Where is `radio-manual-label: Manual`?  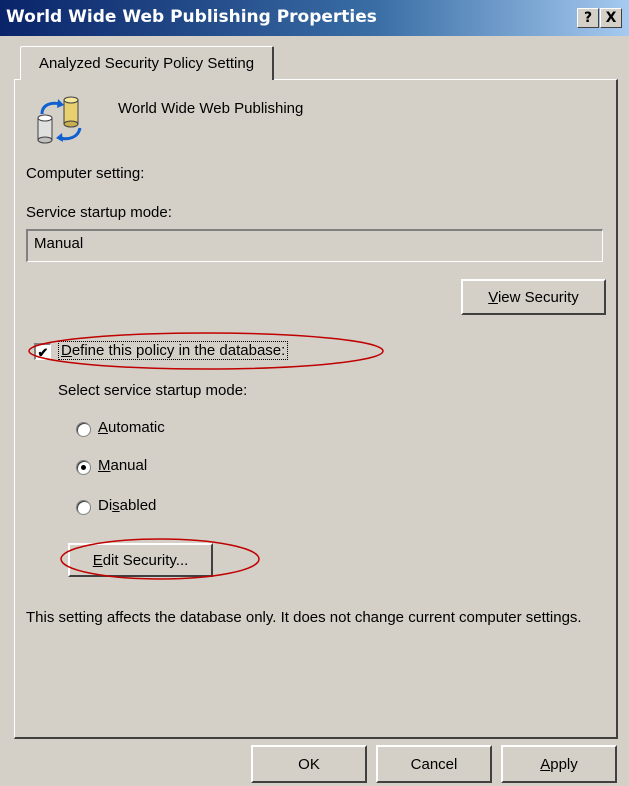
radio-manual-label: Manual is located at coordinates (122, 465).